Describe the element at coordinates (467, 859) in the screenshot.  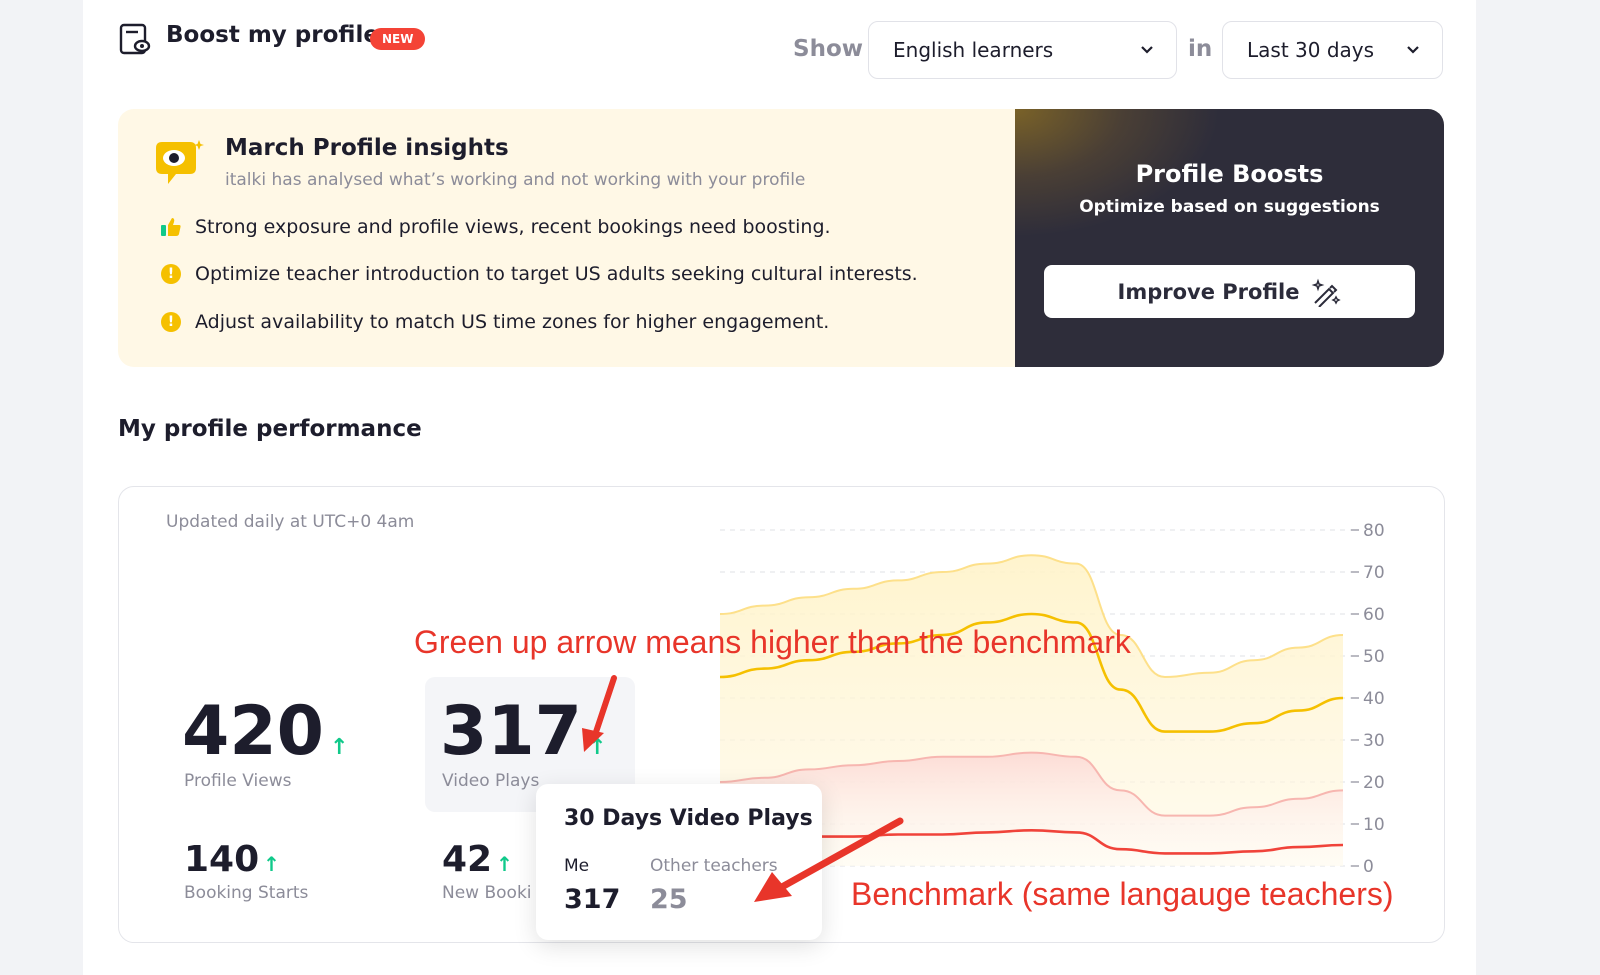
I see `new-bookings-value: 42` at that location.